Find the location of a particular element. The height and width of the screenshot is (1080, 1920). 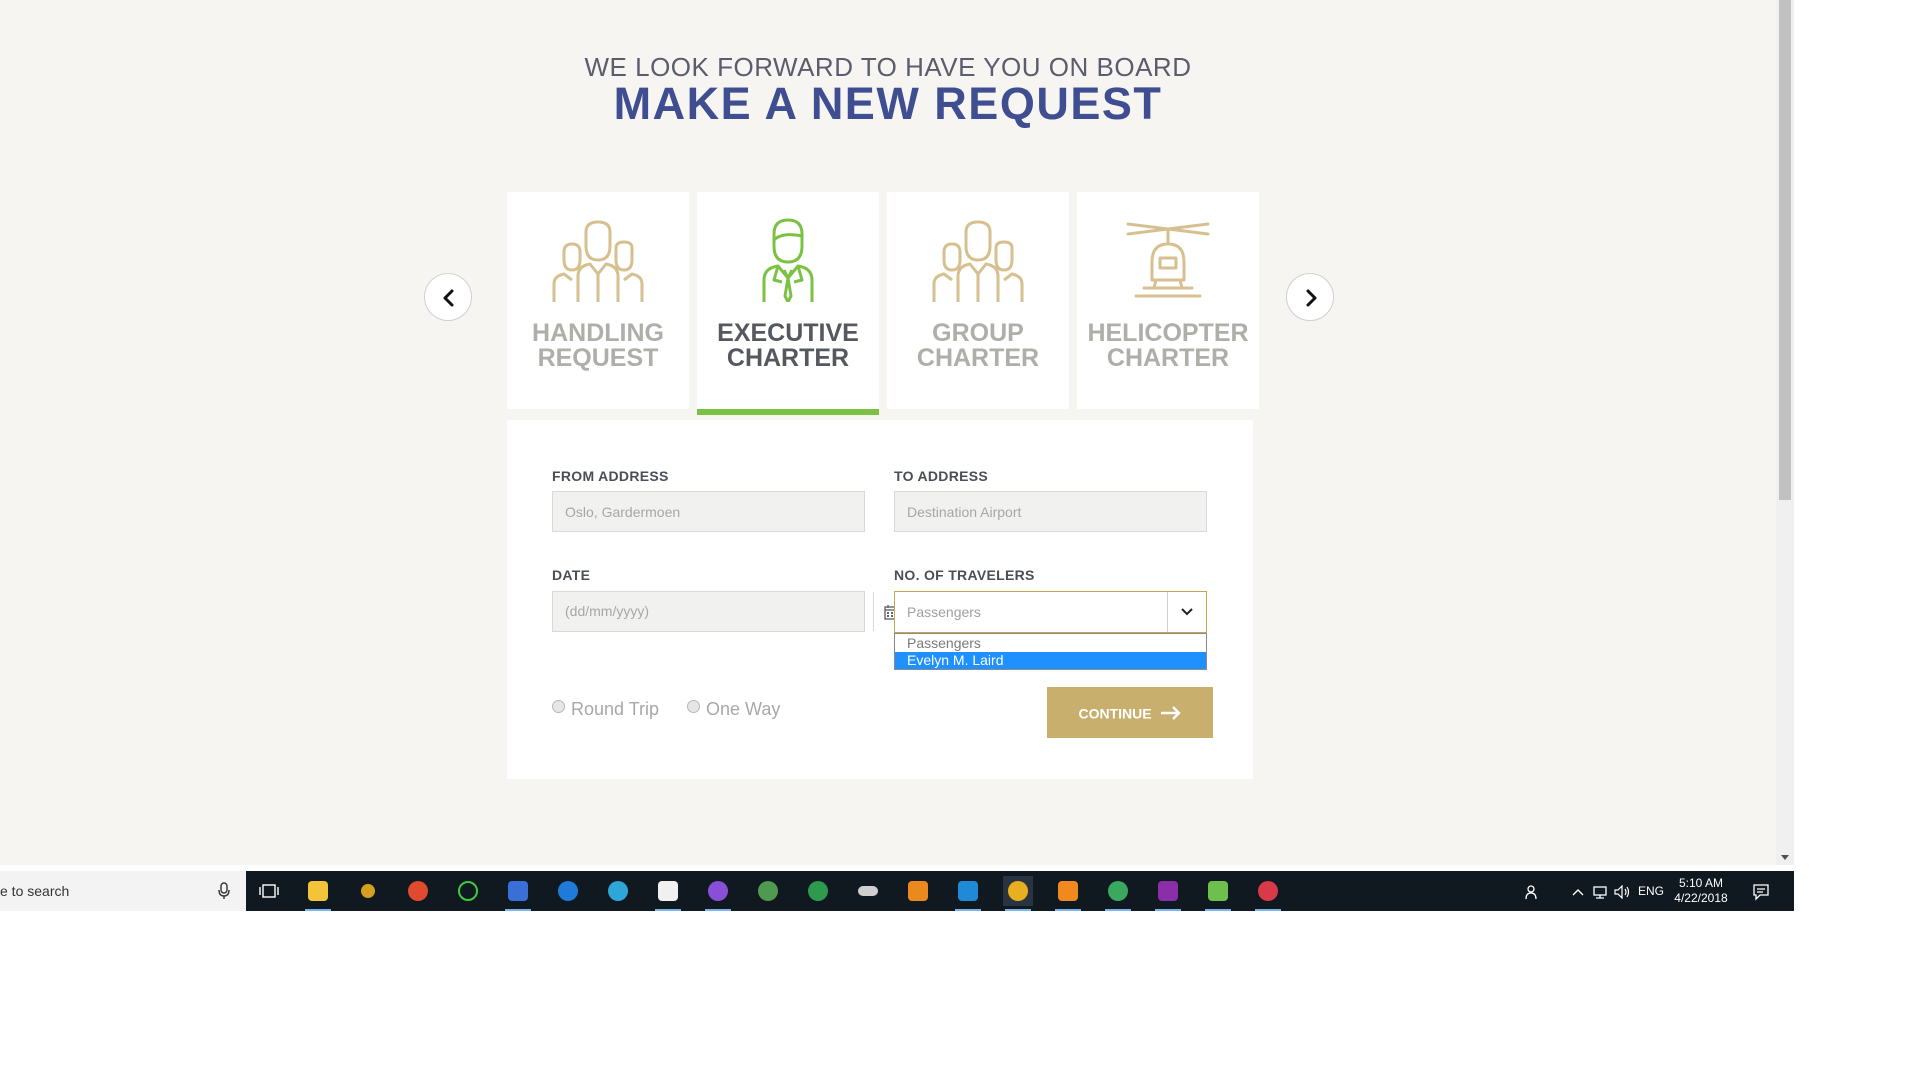

keys-app-icon is located at coordinates (368, 891).